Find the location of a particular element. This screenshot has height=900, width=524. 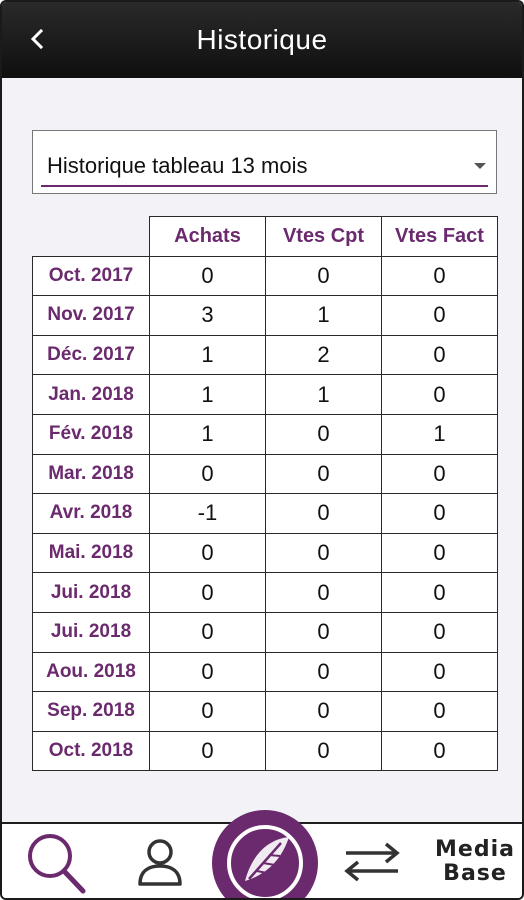

period-select: Historique tableau 13 mois is located at coordinates (264, 162).